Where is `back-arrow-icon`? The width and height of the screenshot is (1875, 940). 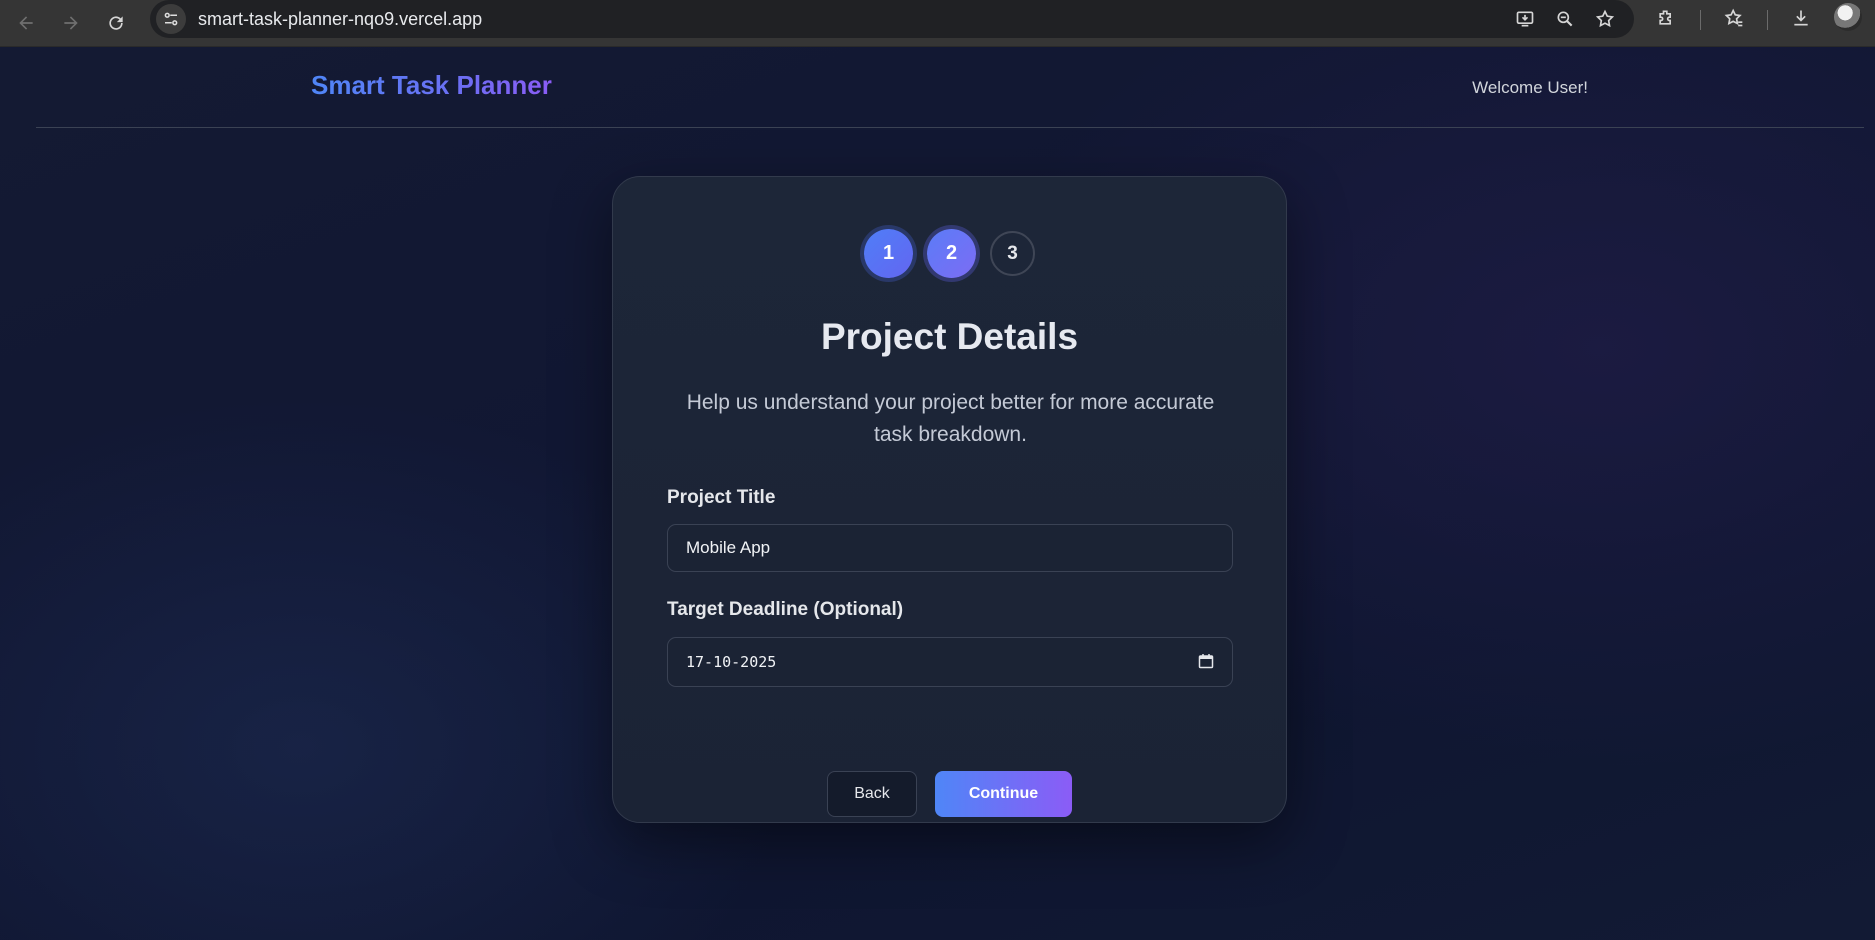 back-arrow-icon is located at coordinates (26, 23).